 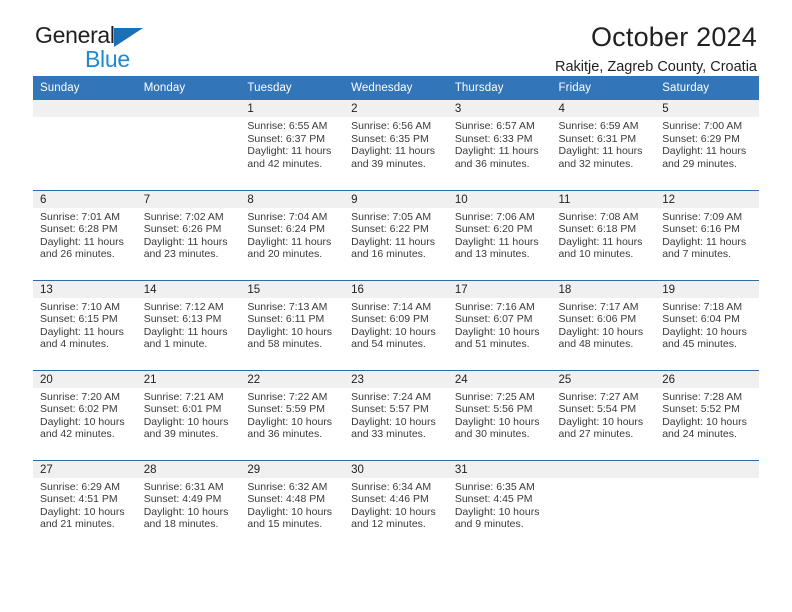 What do you see at coordinates (499, 108) in the screenshot?
I see `day-number: 3` at bounding box center [499, 108].